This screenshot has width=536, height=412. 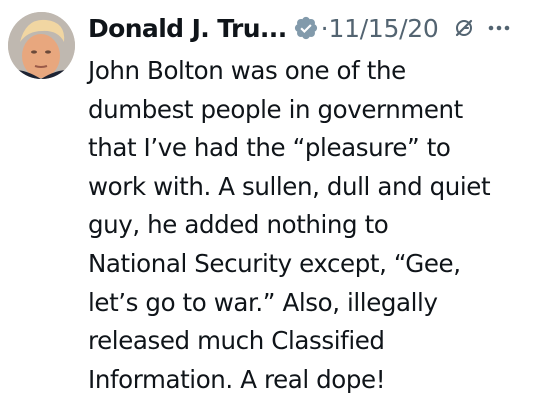 What do you see at coordinates (464, 28) in the screenshot?
I see `grok-icon` at bounding box center [464, 28].